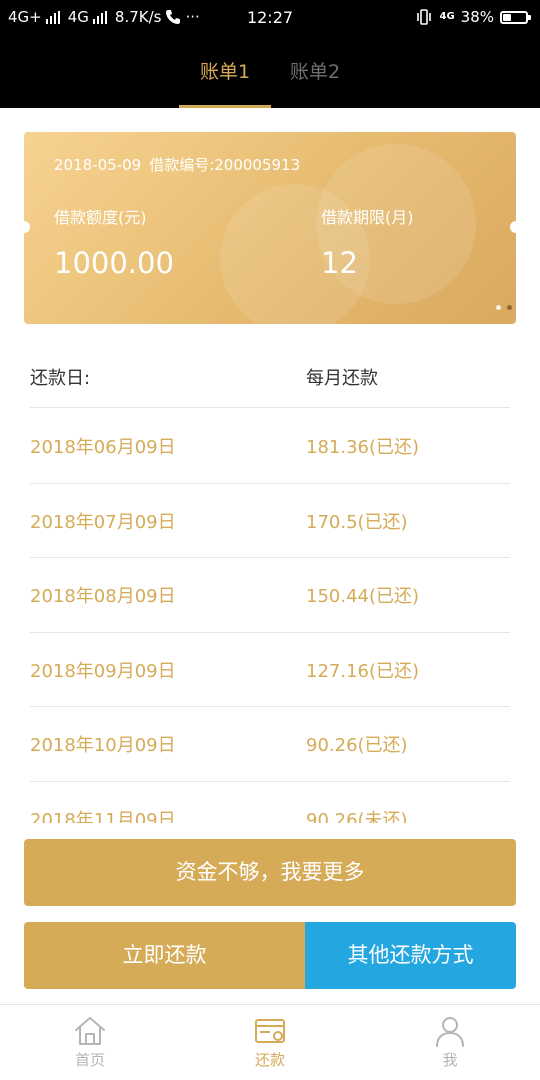 The width and height of the screenshot is (540, 1080). What do you see at coordinates (270, 670) in the screenshot?
I see `table-row: 2018年09月09日 127.16(已还)` at bounding box center [270, 670].